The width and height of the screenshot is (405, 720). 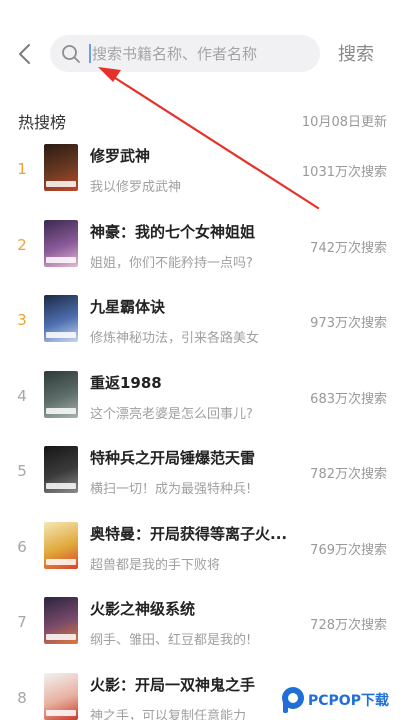 I want to click on search-count: 683万次搜索, so click(x=348, y=399).